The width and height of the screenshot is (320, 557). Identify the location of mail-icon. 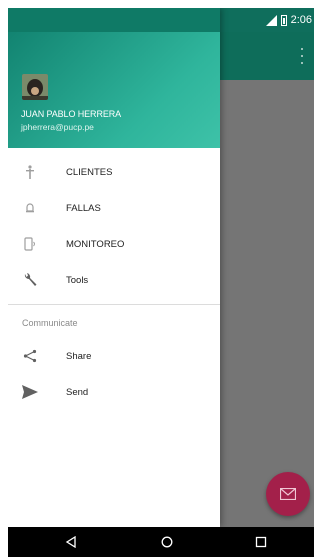
(288, 494).